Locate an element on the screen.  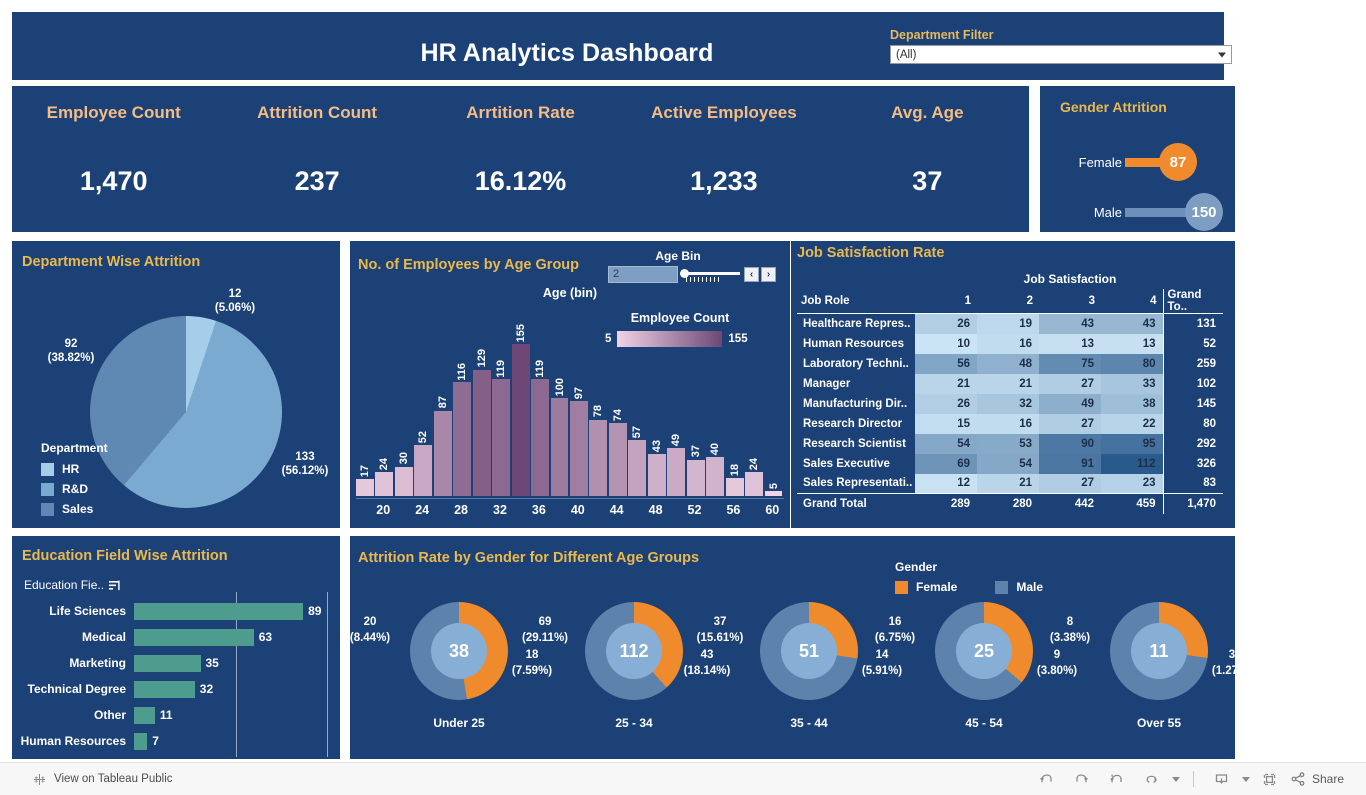
age-group-bar: 52 is located at coordinates (423, 399).